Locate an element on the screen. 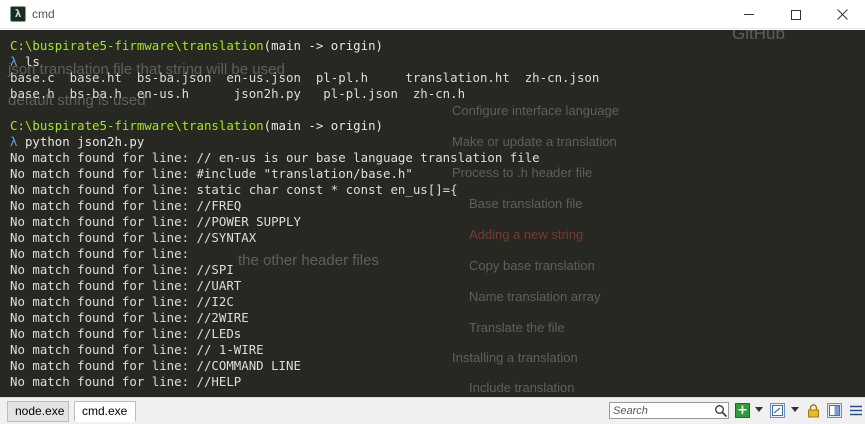 The width and height of the screenshot is (865, 424). output-line: No match found for line: //FREQ is located at coordinates (126, 205).